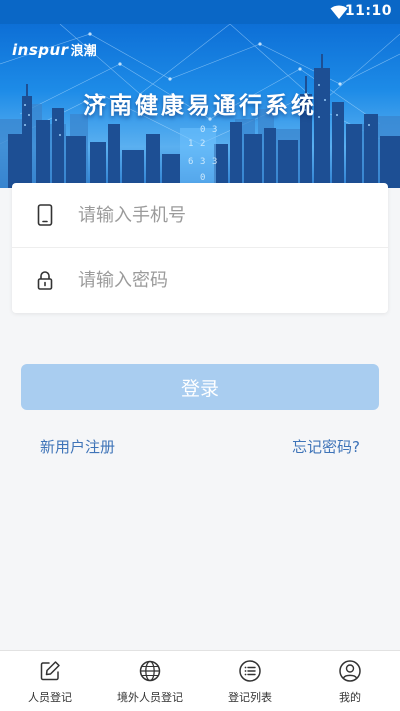  What do you see at coordinates (83, 51) in the screenshot?
I see `logo-text-cn: 浪潮` at bounding box center [83, 51].